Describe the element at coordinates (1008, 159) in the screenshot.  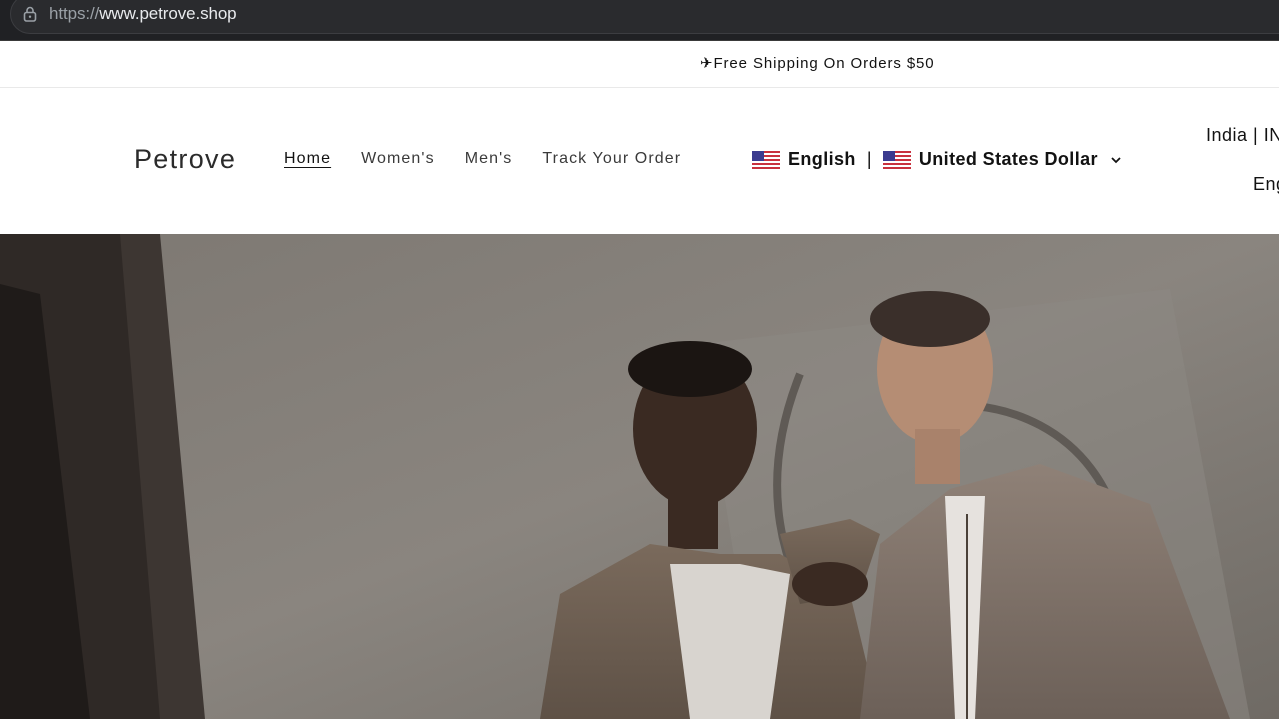
I see `currency-label: United States Dollar` at that location.